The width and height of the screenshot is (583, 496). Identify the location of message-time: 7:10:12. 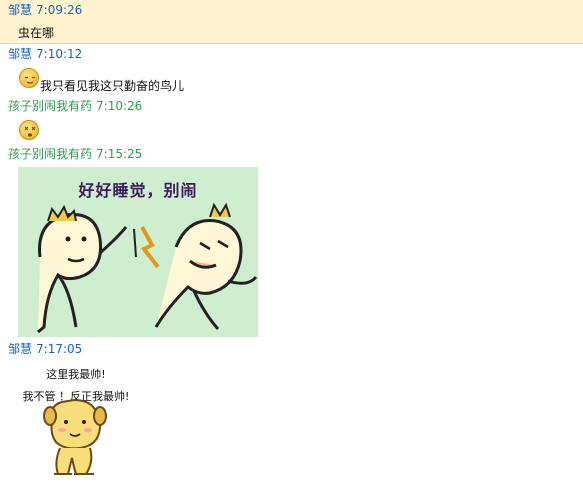
(59, 54).